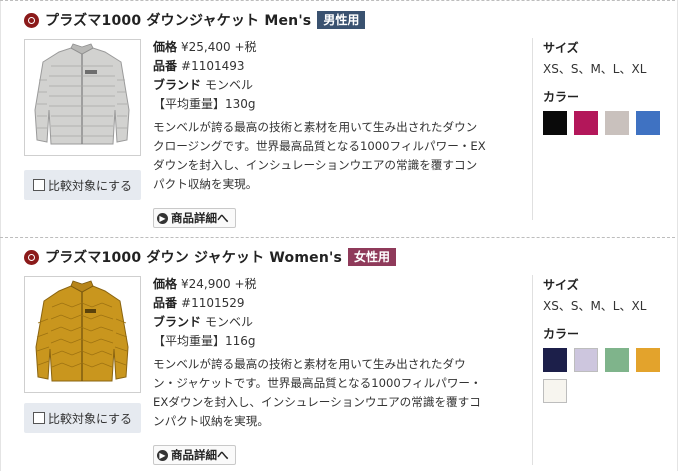 This screenshot has height=471, width=679. I want to click on price-value: ¥25,400 +税, so click(219, 47).